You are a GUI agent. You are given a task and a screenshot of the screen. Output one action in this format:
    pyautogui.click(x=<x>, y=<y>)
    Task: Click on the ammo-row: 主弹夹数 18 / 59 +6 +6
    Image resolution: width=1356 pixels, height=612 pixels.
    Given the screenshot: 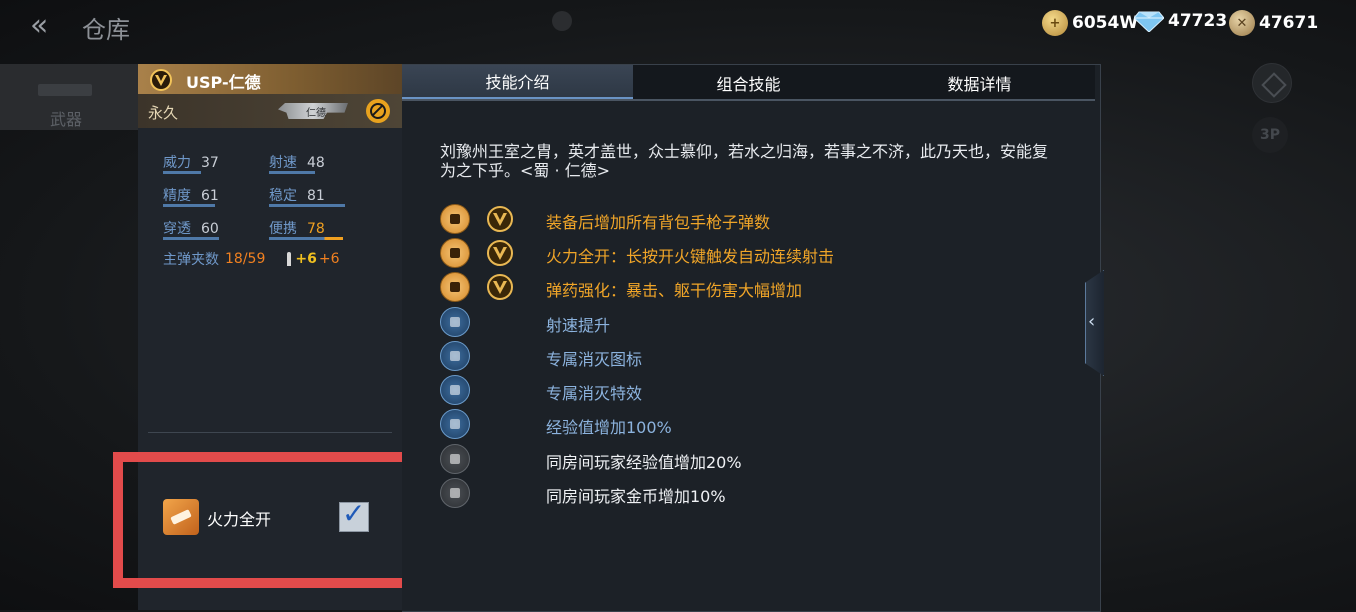 What is the action you would take?
    pyautogui.click(x=251, y=259)
    